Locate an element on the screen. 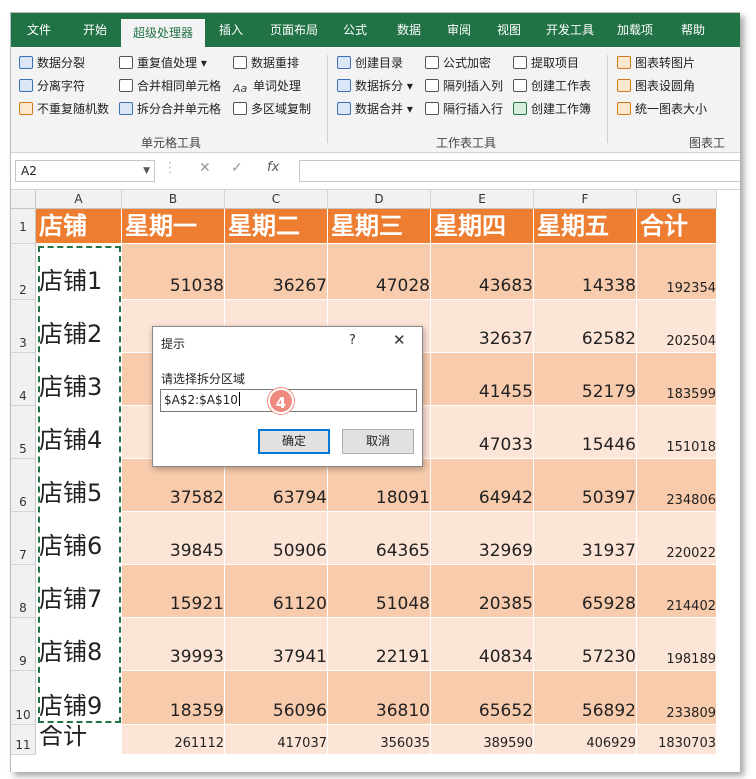  value-cell: 15921 is located at coordinates (173, 591).